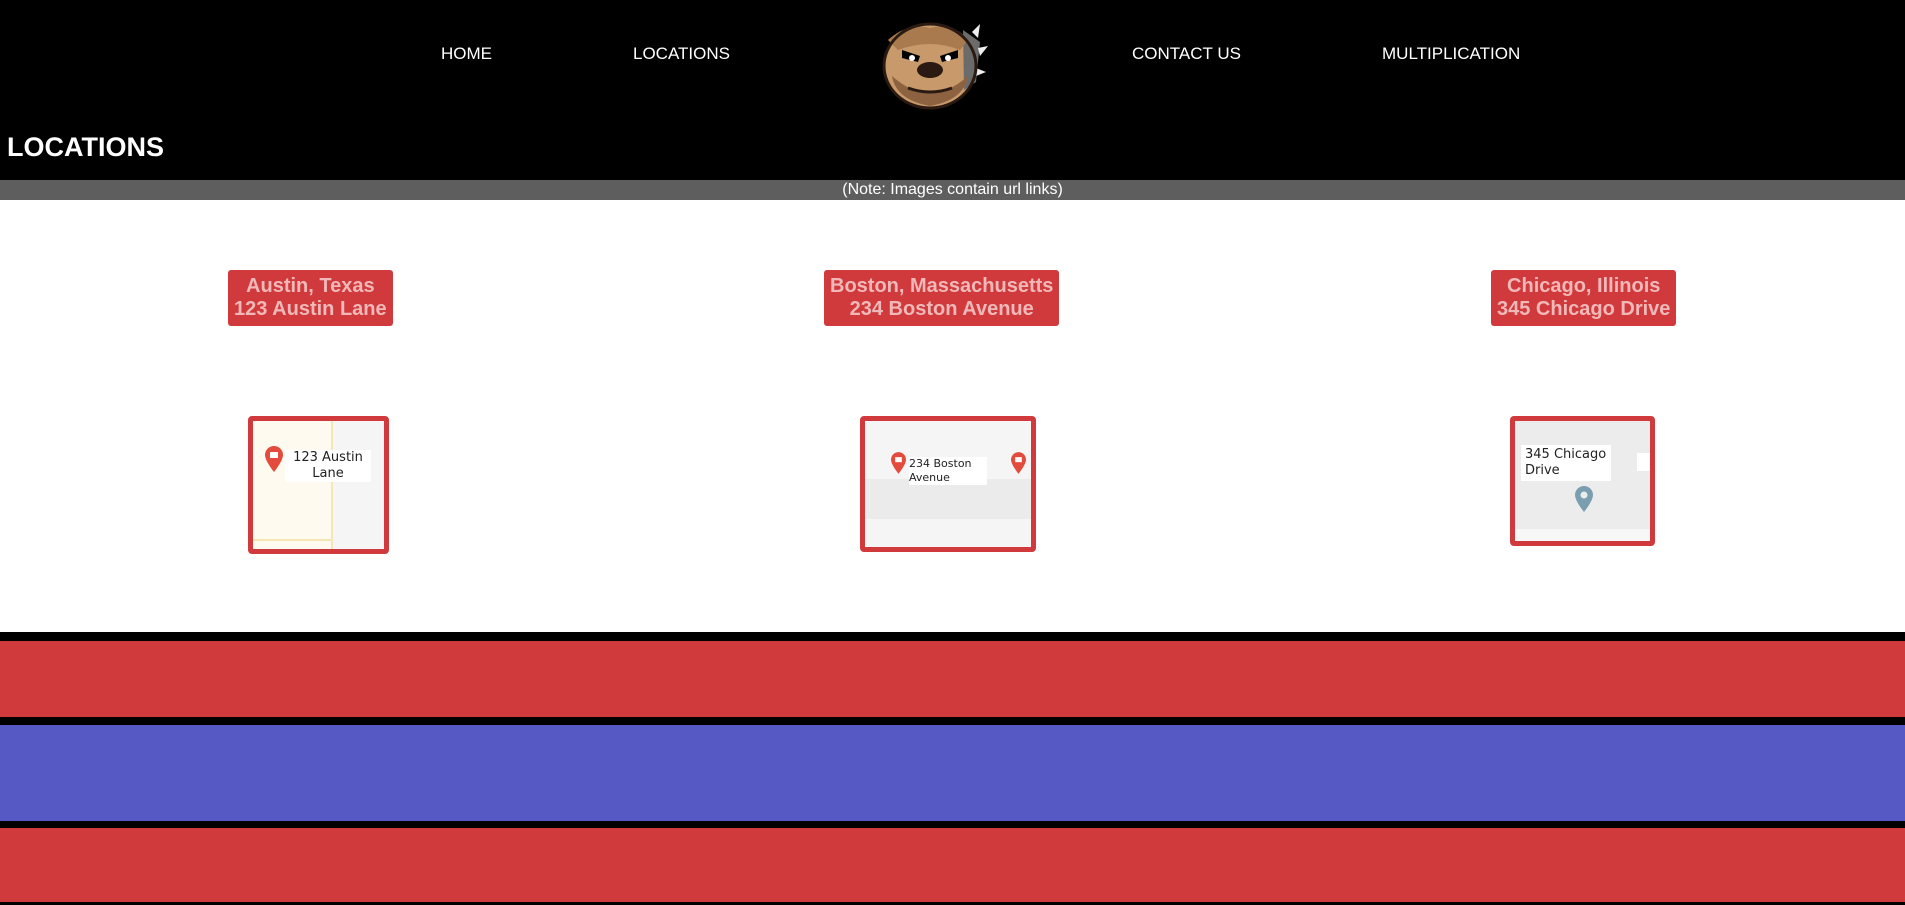 This screenshot has width=1905, height=905. What do you see at coordinates (1584, 286) in the screenshot?
I see `location-city: Chicago, Illinois` at bounding box center [1584, 286].